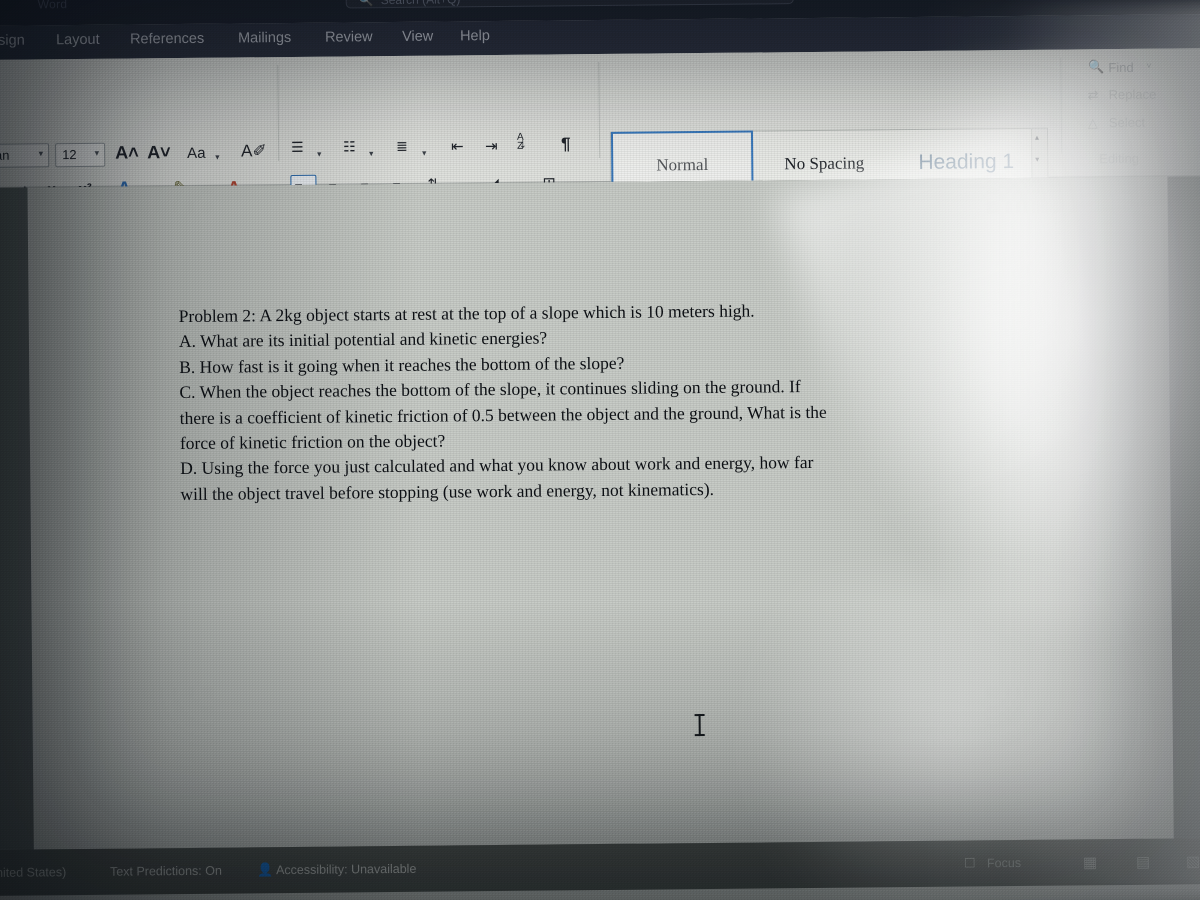 The width and height of the screenshot is (1200, 900). What do you see at coordinates (566, 144) in the screenshot?
I see `show-formatting-marks-icon: ¶` at bounding box center [566, 144].